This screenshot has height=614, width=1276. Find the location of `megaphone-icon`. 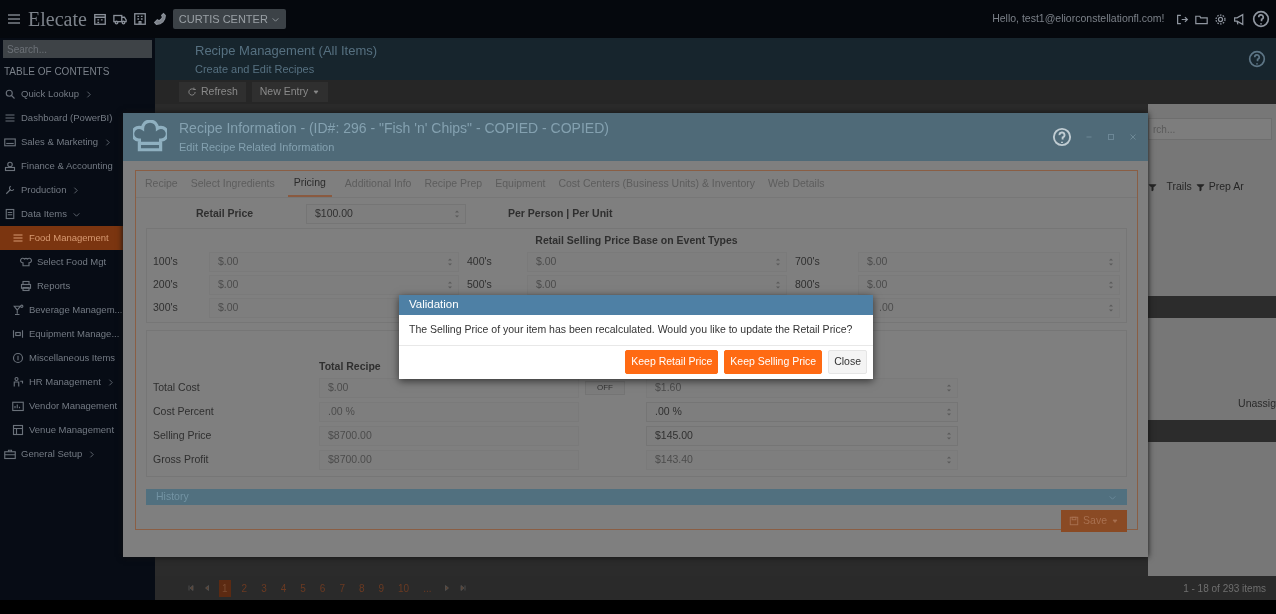

megaphone-icon is located at coordinates (1239, 19).